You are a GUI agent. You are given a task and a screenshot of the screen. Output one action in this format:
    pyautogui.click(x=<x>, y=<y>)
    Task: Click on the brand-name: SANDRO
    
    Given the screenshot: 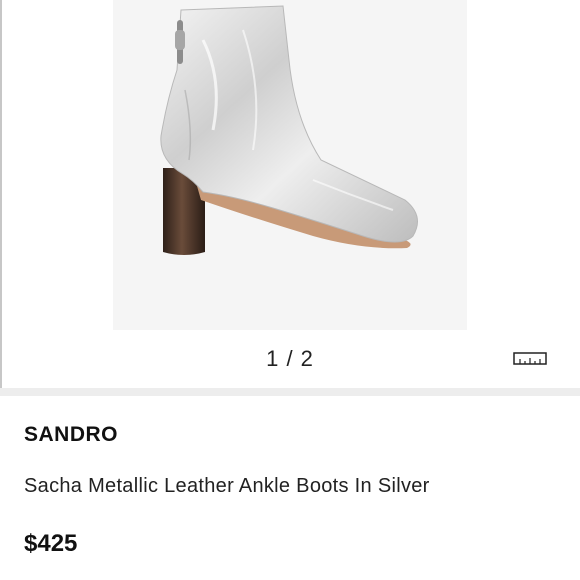 What is the action you would take?
    pyautogui.click(x=71, y=435)
    